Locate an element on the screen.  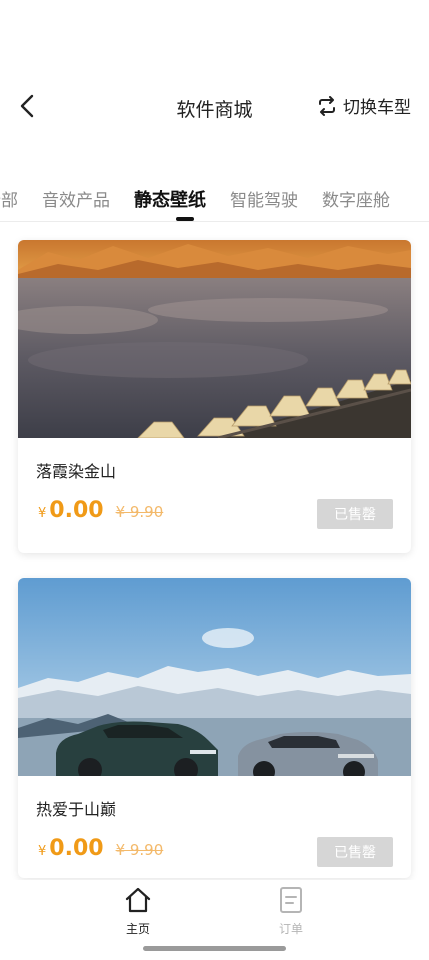
tabs-divider is located at coordinates (214, 221).